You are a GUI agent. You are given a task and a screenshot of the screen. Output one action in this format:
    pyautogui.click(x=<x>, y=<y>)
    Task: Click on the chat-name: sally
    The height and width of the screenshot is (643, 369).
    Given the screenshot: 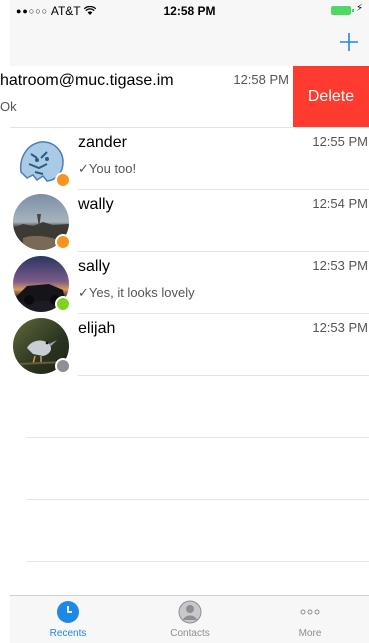 What is the action you would take?
    pyautogui.click(x=94, y=266)
    